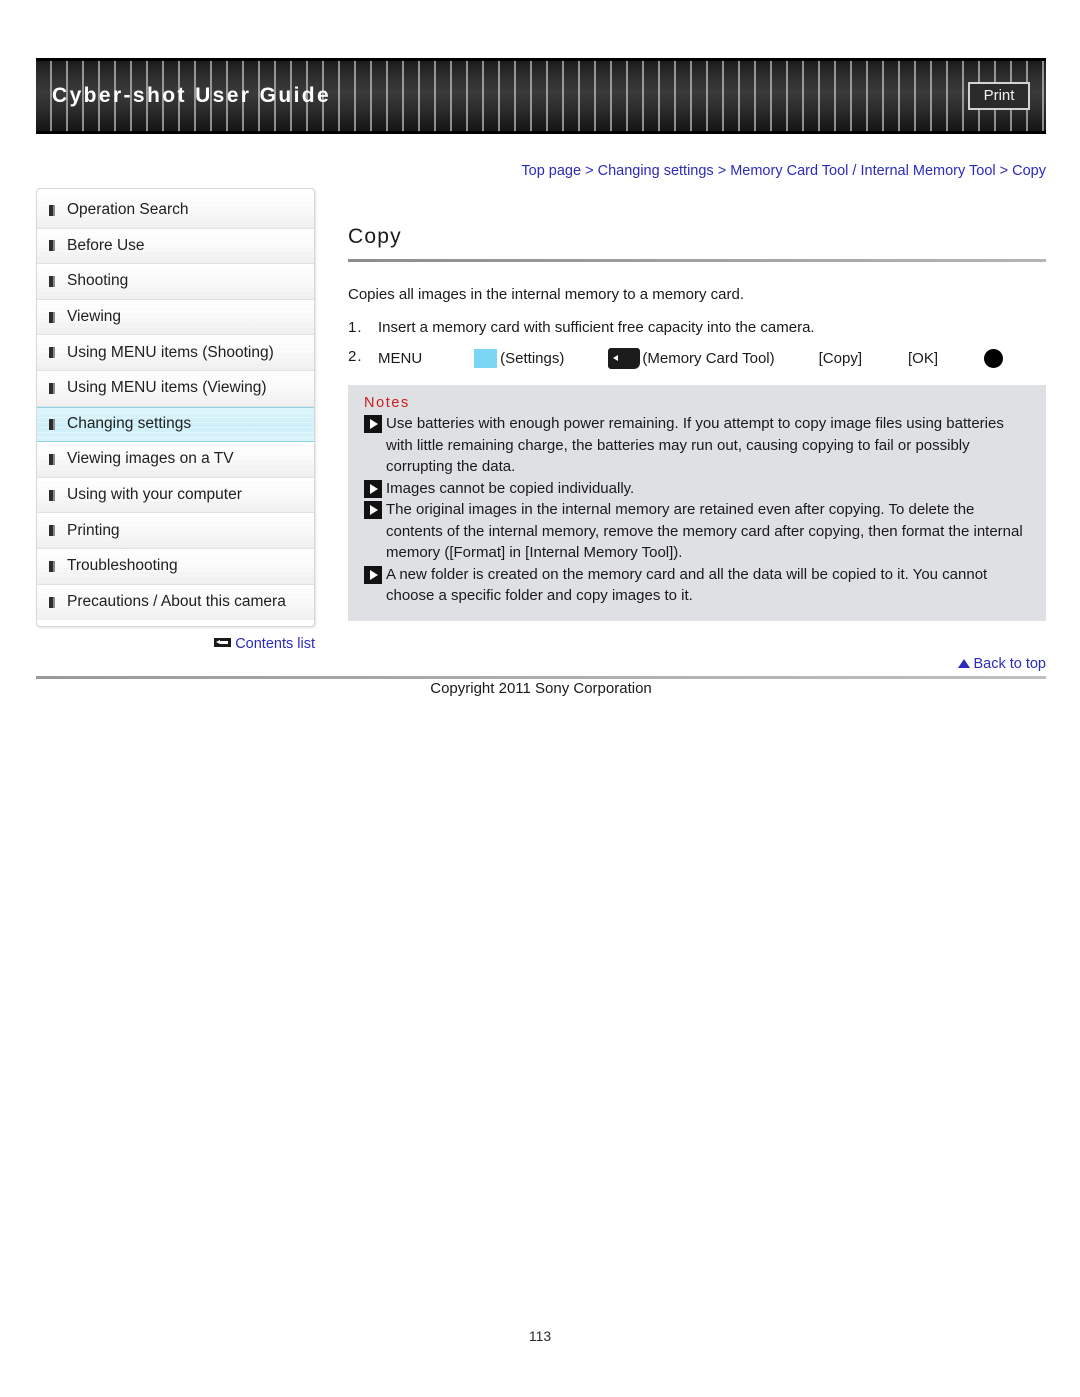 The width and height of the screenshot is (1080, 1397). What do you see at coordinates (175, 531) in the screenshot?
I see `sidebar-item-printing: Printing` at bounding box center [175, 531].